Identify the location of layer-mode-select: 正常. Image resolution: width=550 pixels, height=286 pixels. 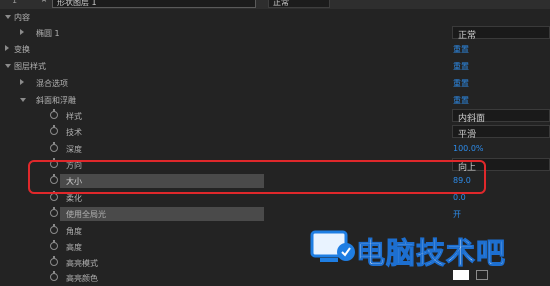
(299, 4).